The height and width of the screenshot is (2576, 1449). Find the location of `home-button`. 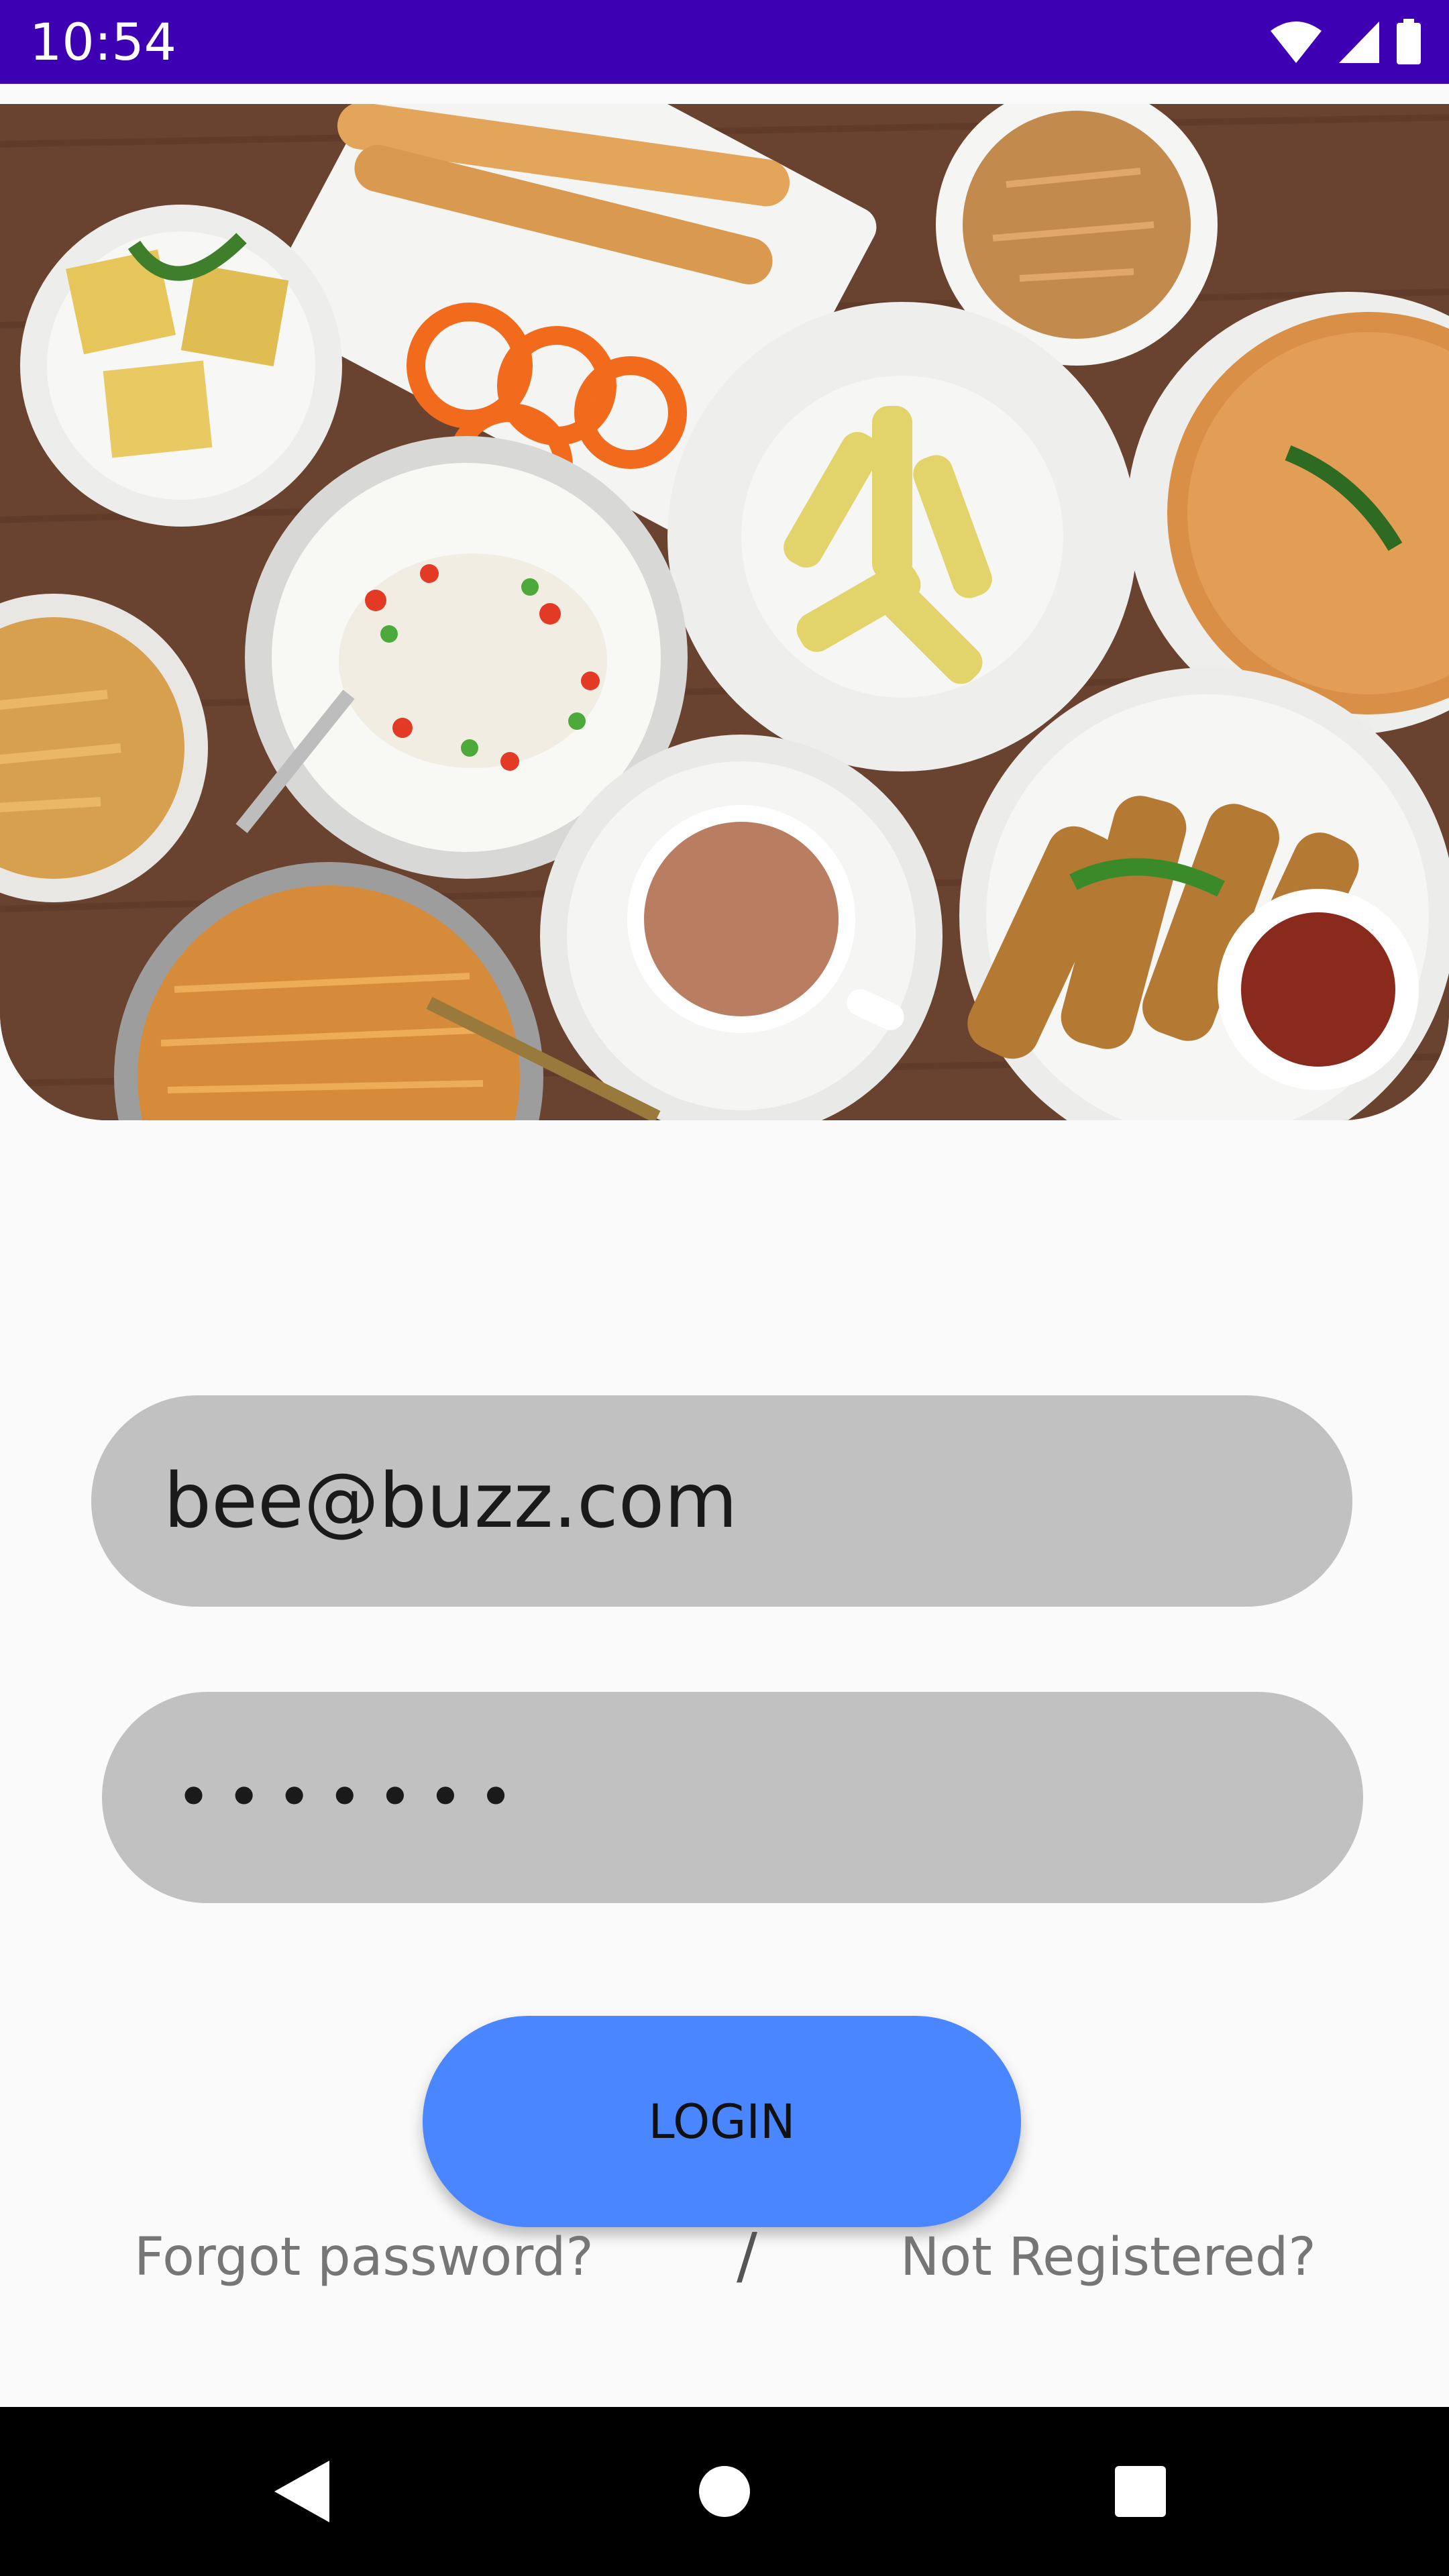

home-button is located at coordinates (724, 2491).